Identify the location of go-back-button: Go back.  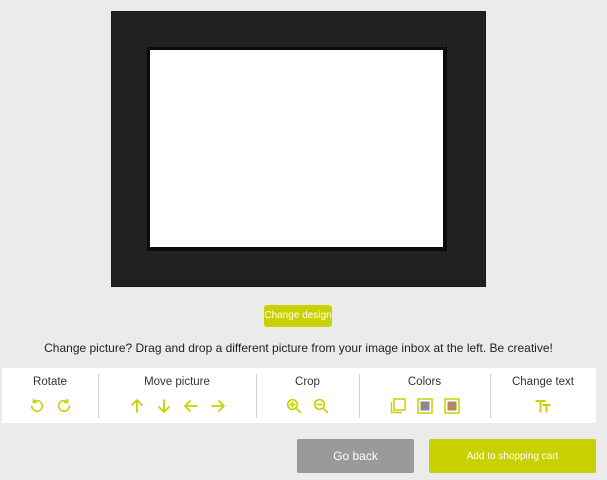
(355, 456).